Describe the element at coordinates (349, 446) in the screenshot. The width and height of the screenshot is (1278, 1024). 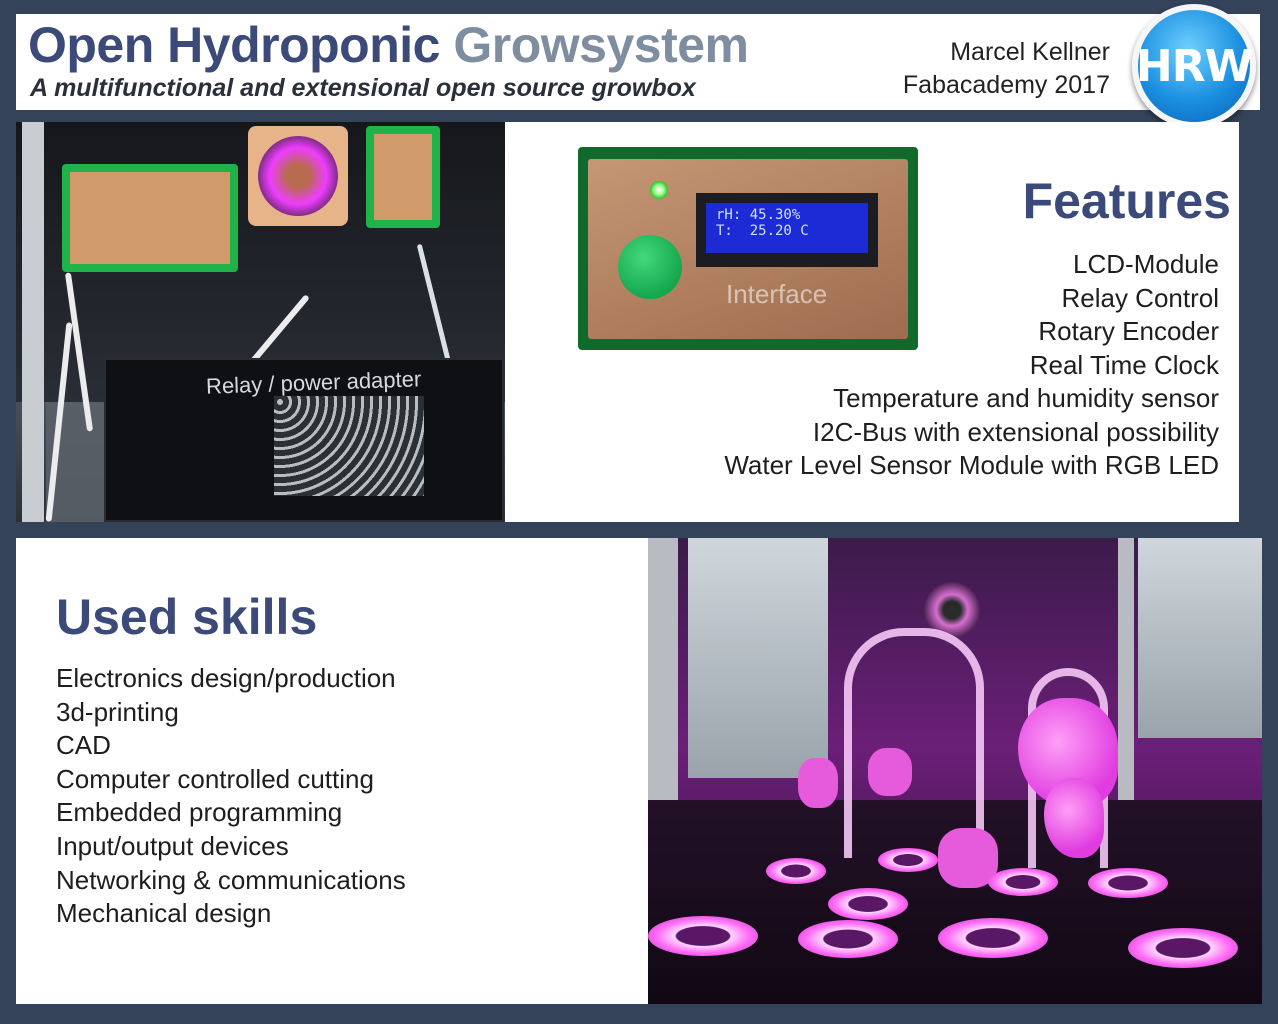
I see `power-supply` at that location.